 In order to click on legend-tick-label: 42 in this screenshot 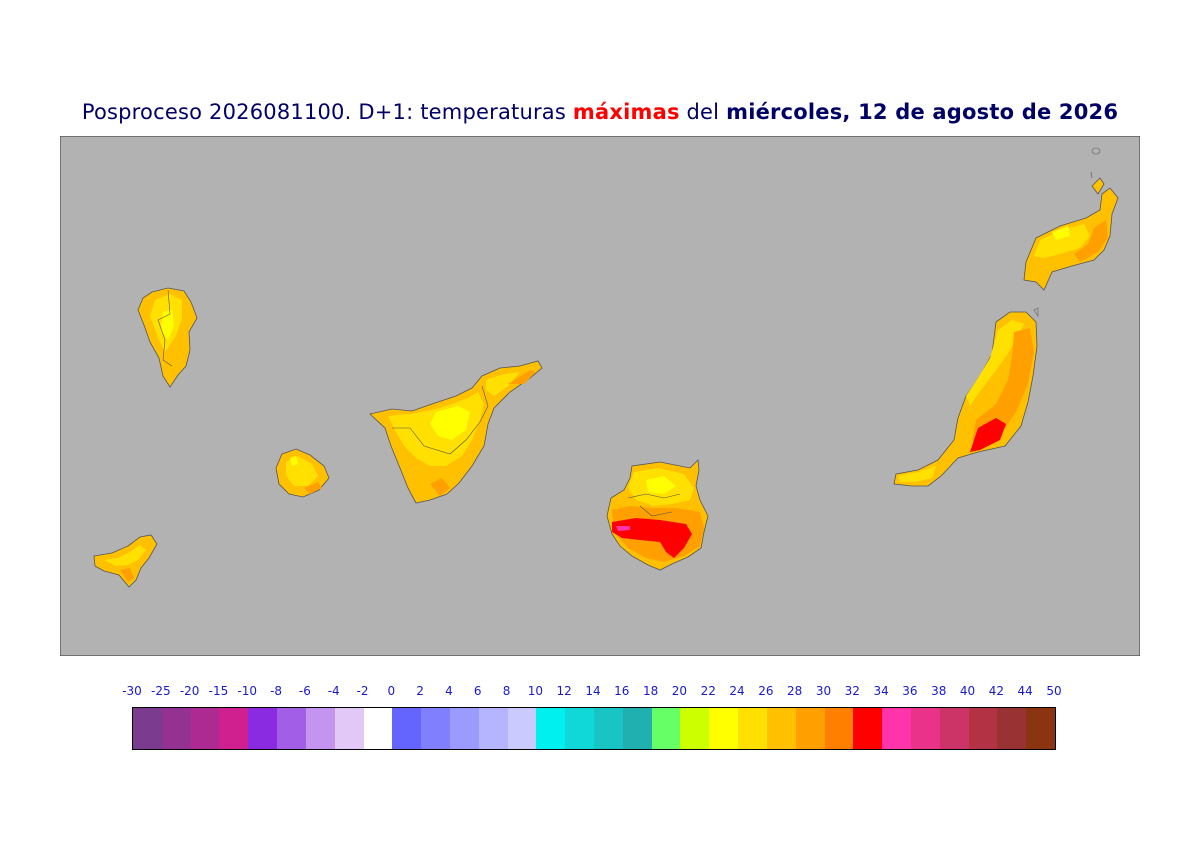, I will do `click(996, 691)`.